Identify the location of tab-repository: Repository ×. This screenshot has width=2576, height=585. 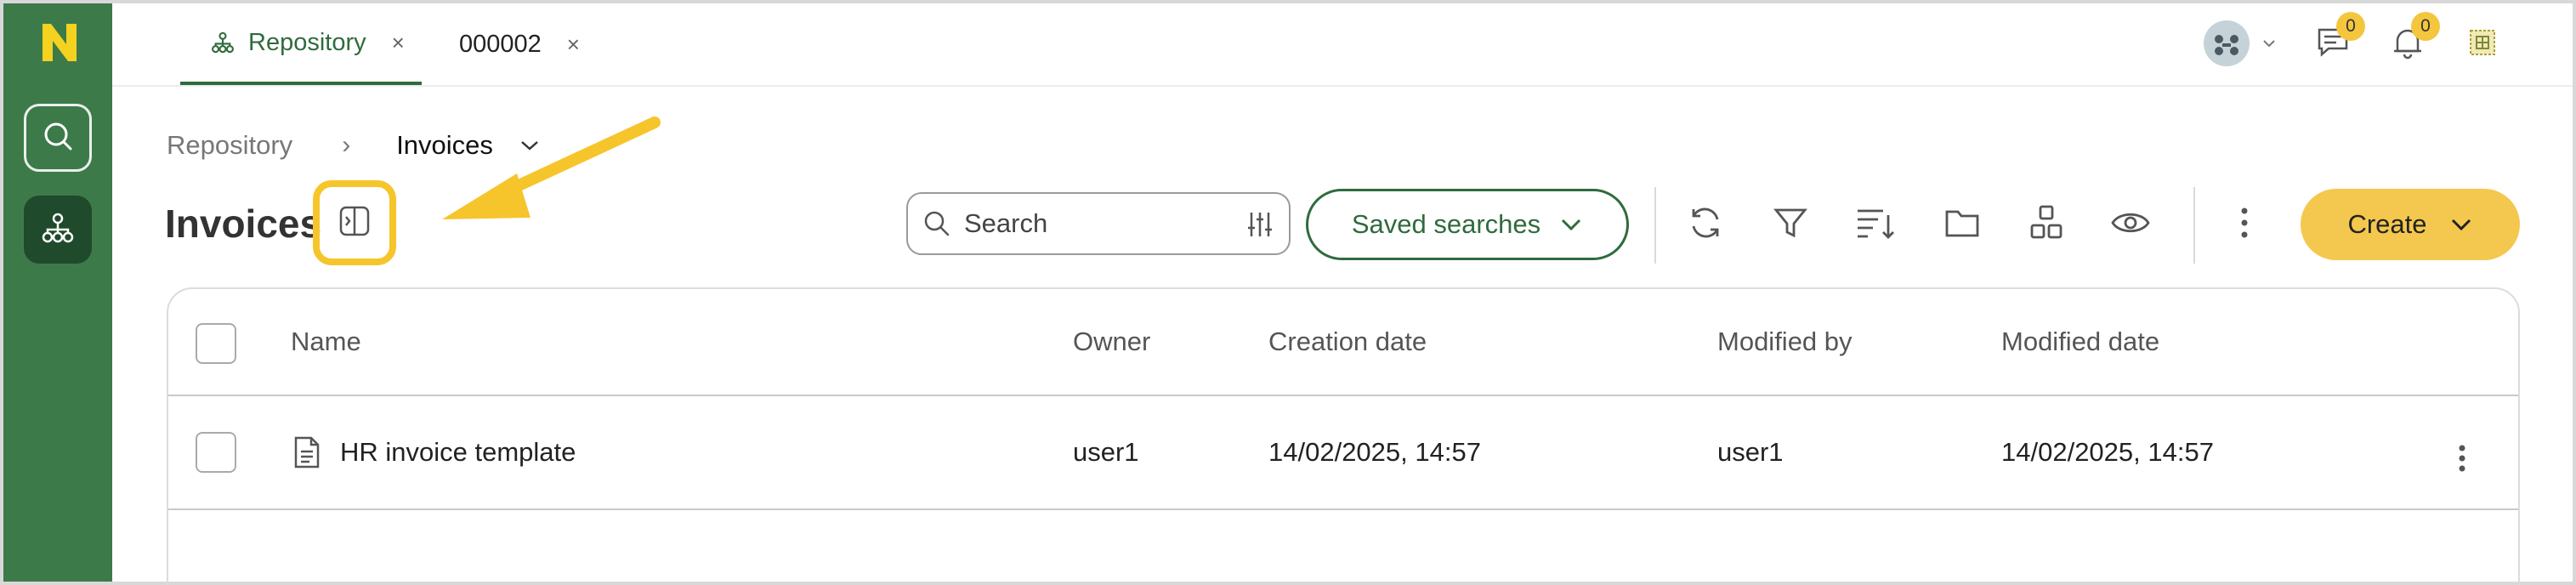
(301, 44).